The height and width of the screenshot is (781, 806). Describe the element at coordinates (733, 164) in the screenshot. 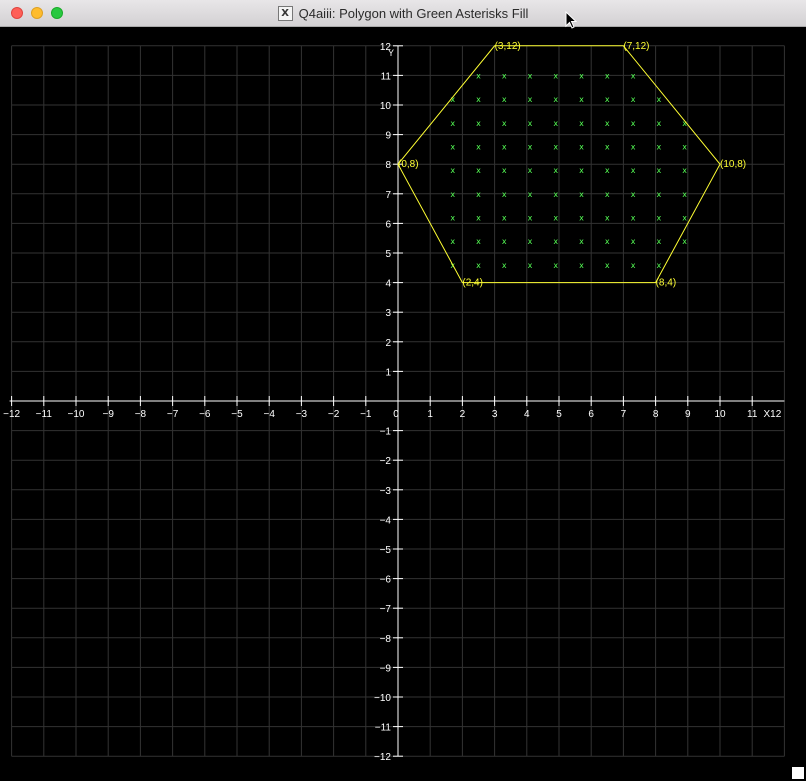

I see `vertex-label: (10,8)` at that location.